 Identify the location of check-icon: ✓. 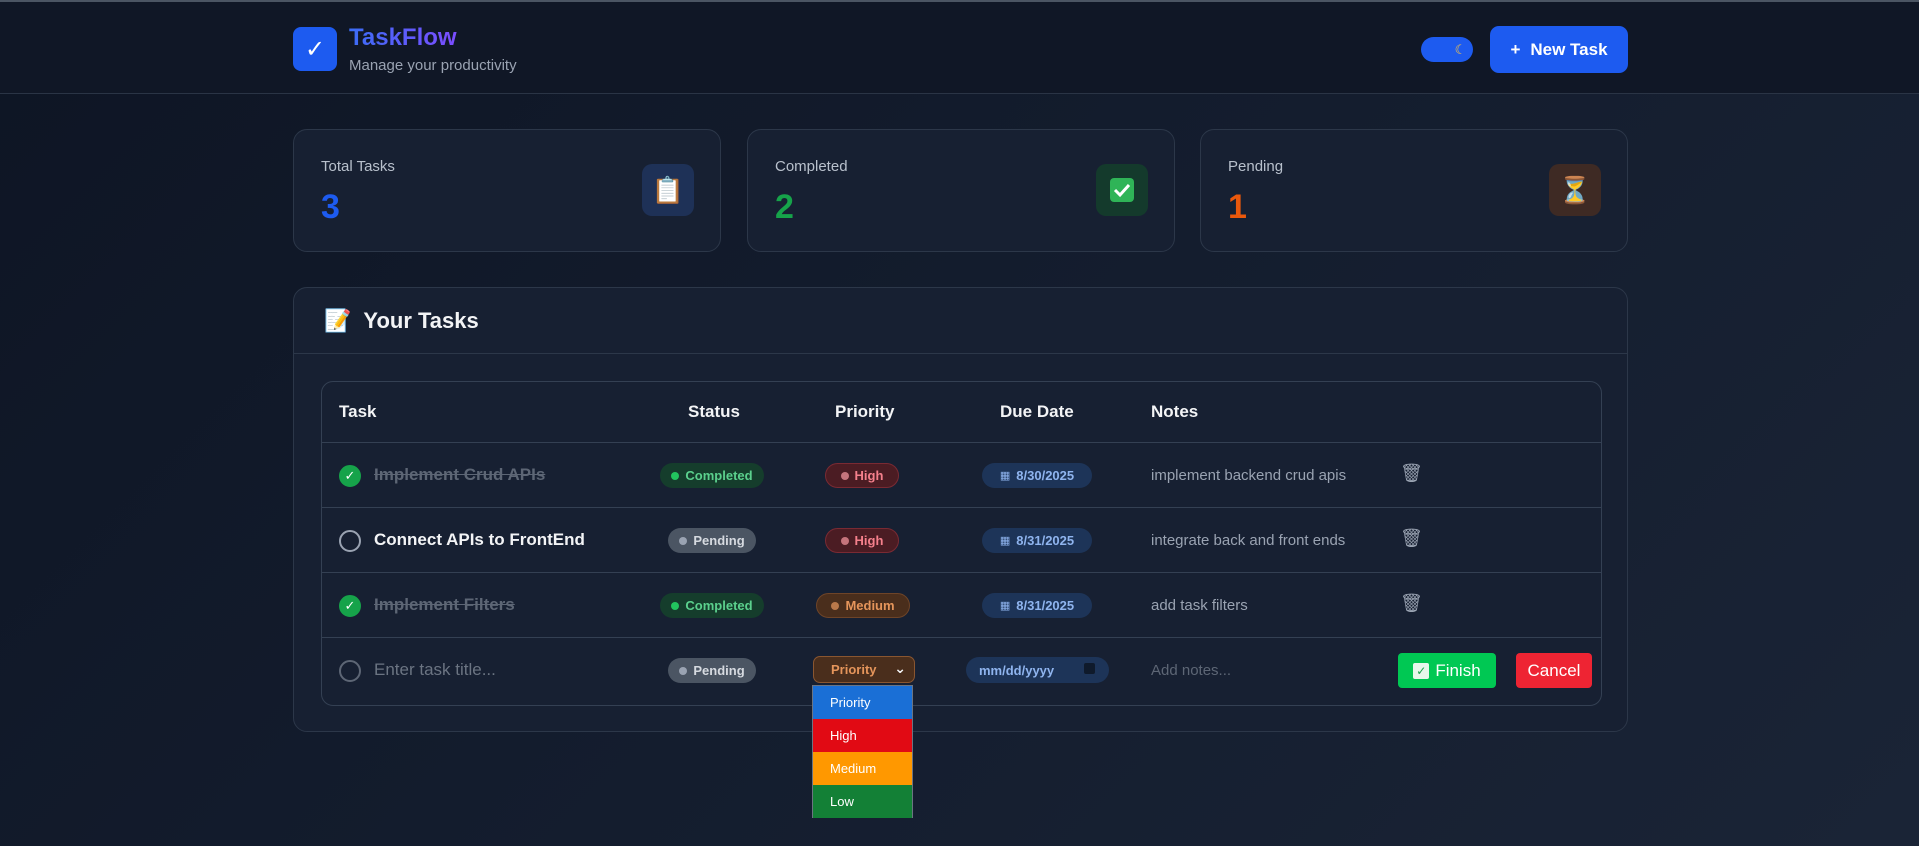
(1421, 670).